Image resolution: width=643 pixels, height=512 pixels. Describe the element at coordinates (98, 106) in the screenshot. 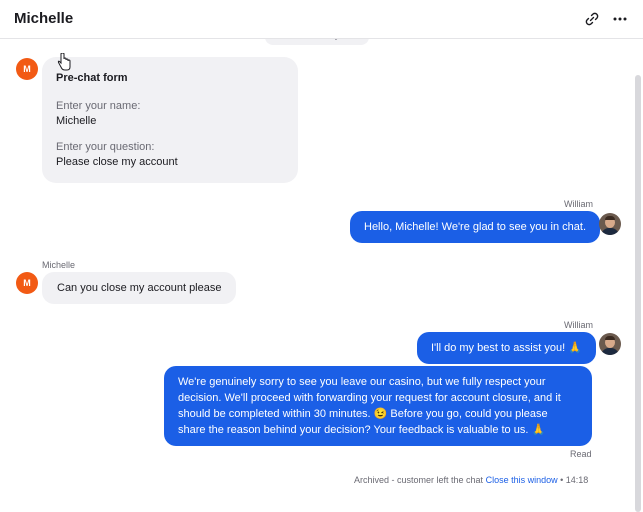

I see `prechat-name-question: Enter your name:` at that location.